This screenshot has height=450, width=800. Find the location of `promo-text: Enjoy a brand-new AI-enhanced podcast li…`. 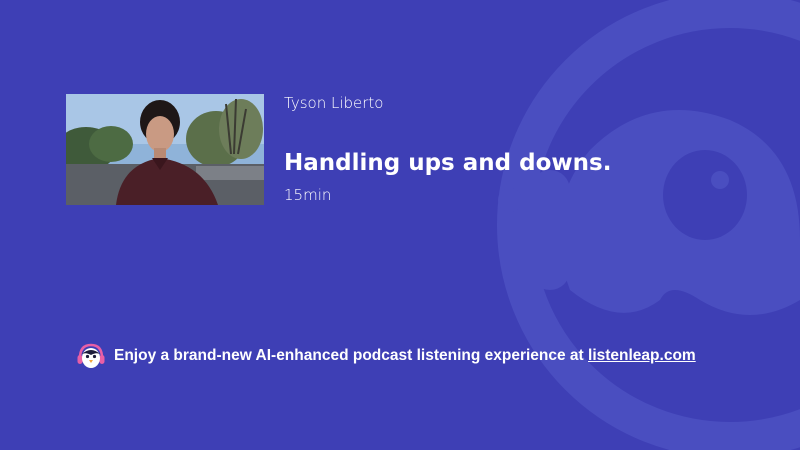

promo-text: Enjoy a brand-new AI-enhanced podcast li… is located at coordinates (405, 356).